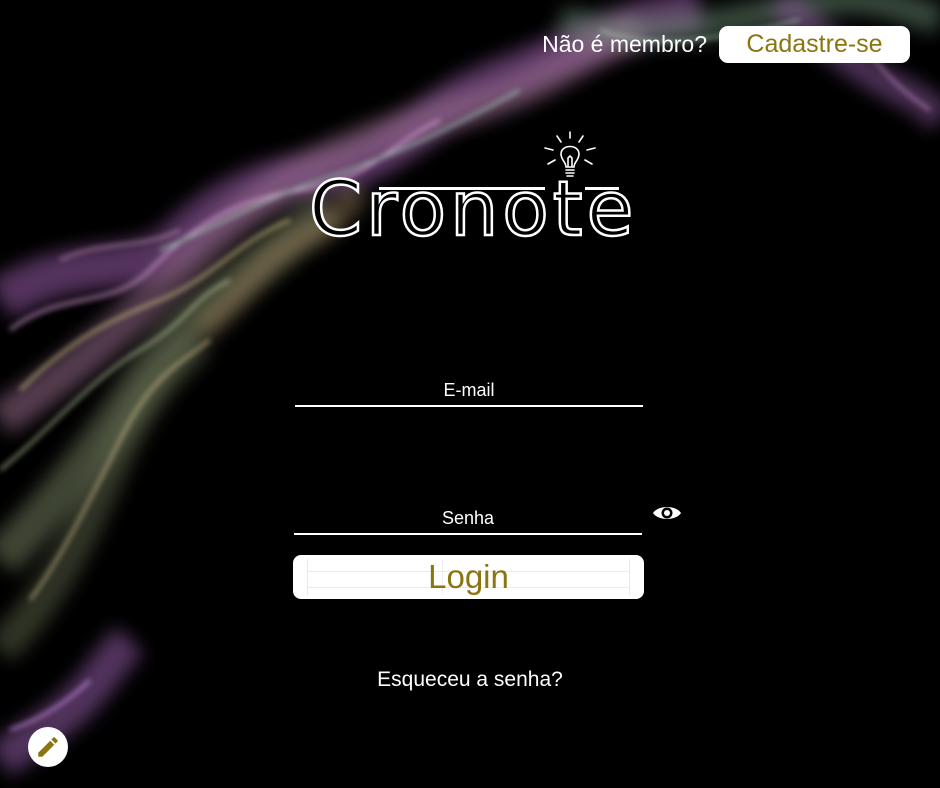 Image resolution: width=940 pixels, height=788 pixels. What do you see at coordinates (473, 209) in the screenshot?
I see `logo-text: Cronote` at bounding box center [473, 209].